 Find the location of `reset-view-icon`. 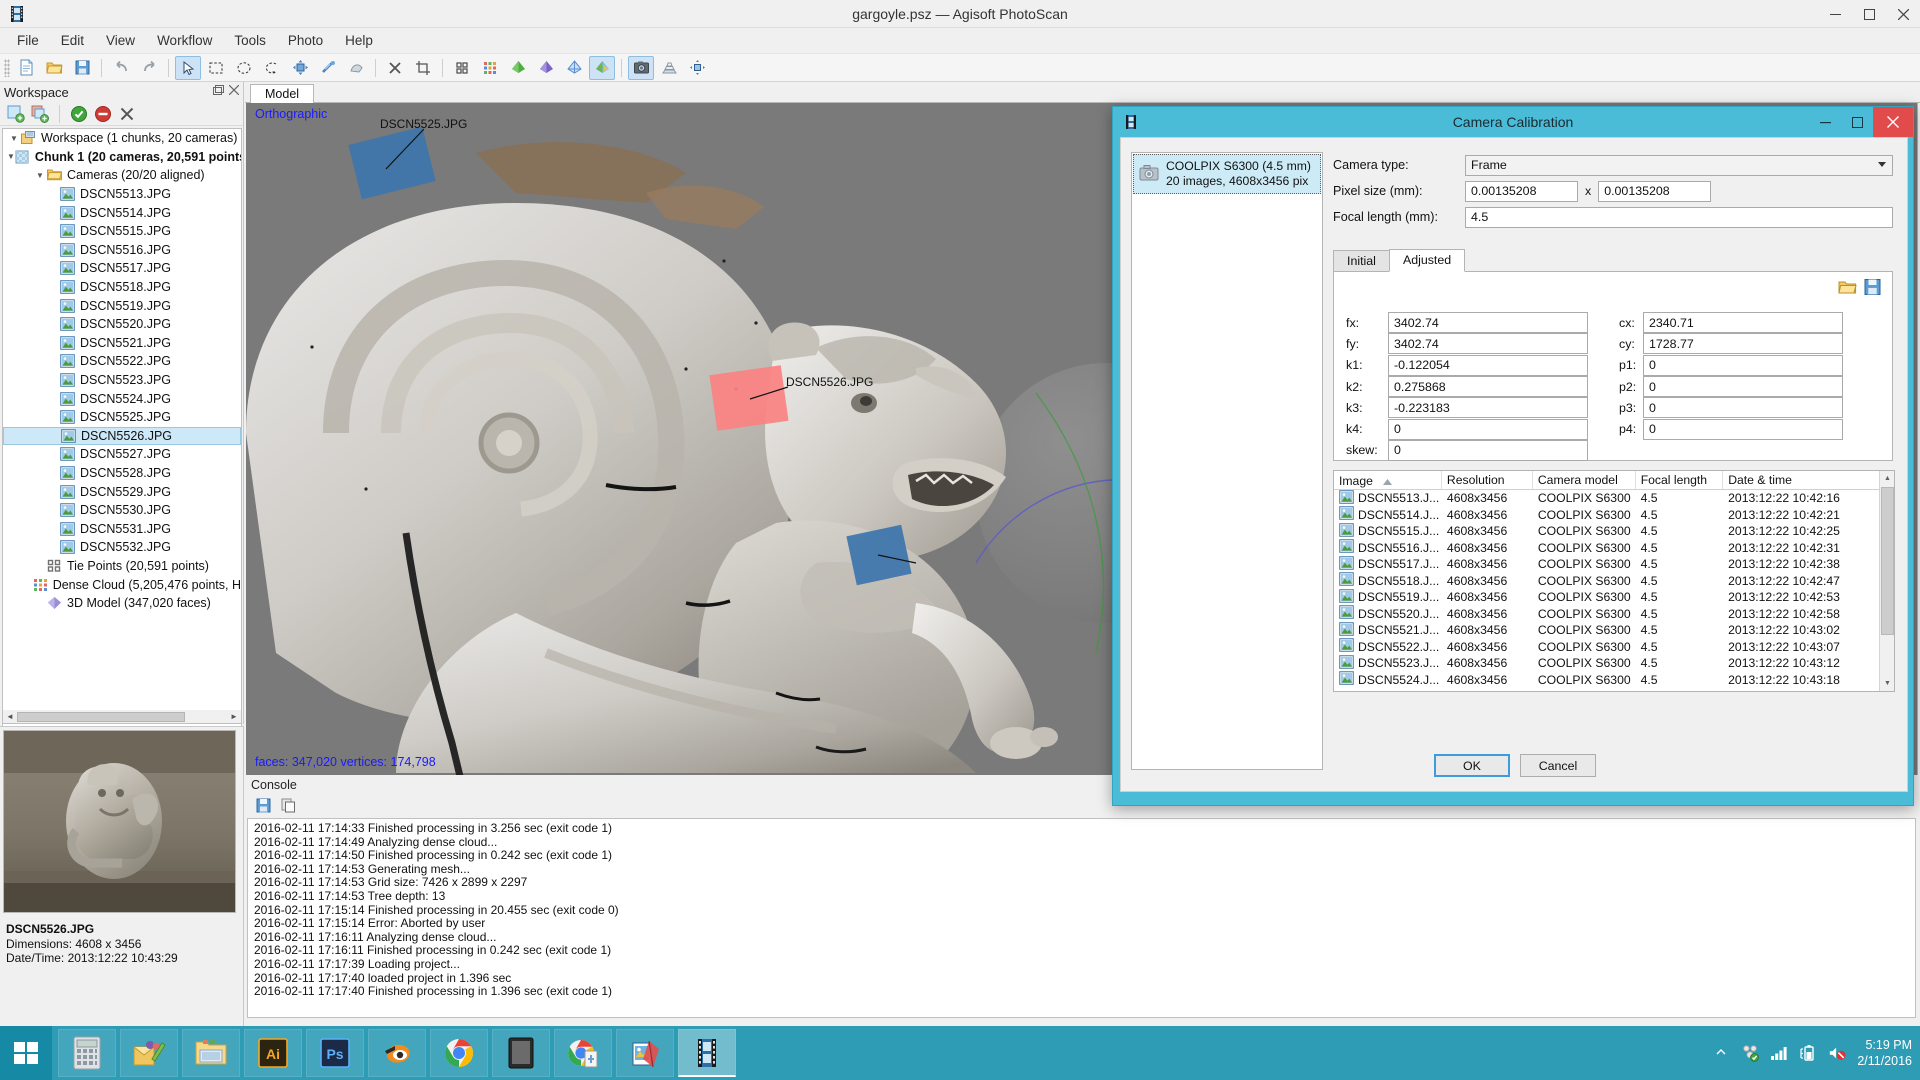

reset-view-icon is located at coordinates (697, 68).